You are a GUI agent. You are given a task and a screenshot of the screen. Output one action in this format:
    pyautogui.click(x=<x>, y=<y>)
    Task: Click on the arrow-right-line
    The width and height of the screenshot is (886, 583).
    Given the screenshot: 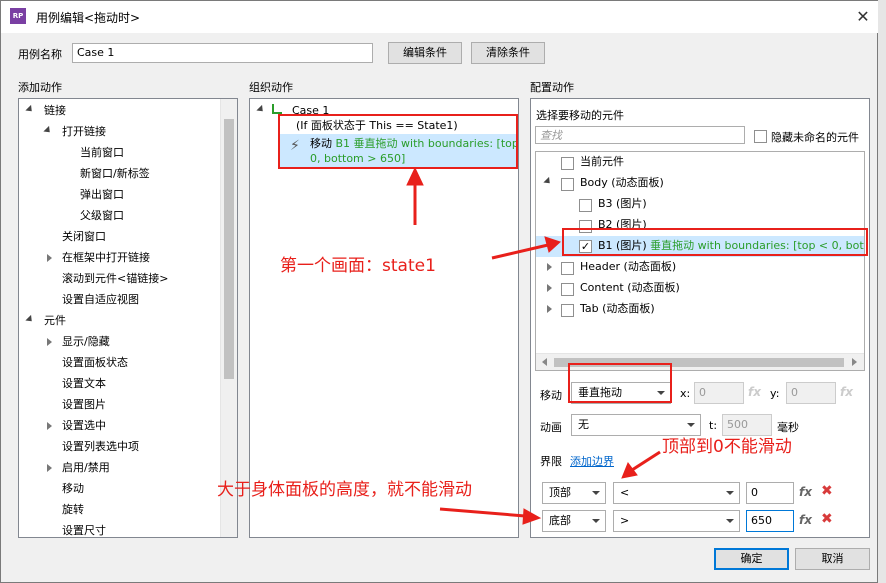 What is the action you would take?
    pyautogui.click(x=520, y=251)
    